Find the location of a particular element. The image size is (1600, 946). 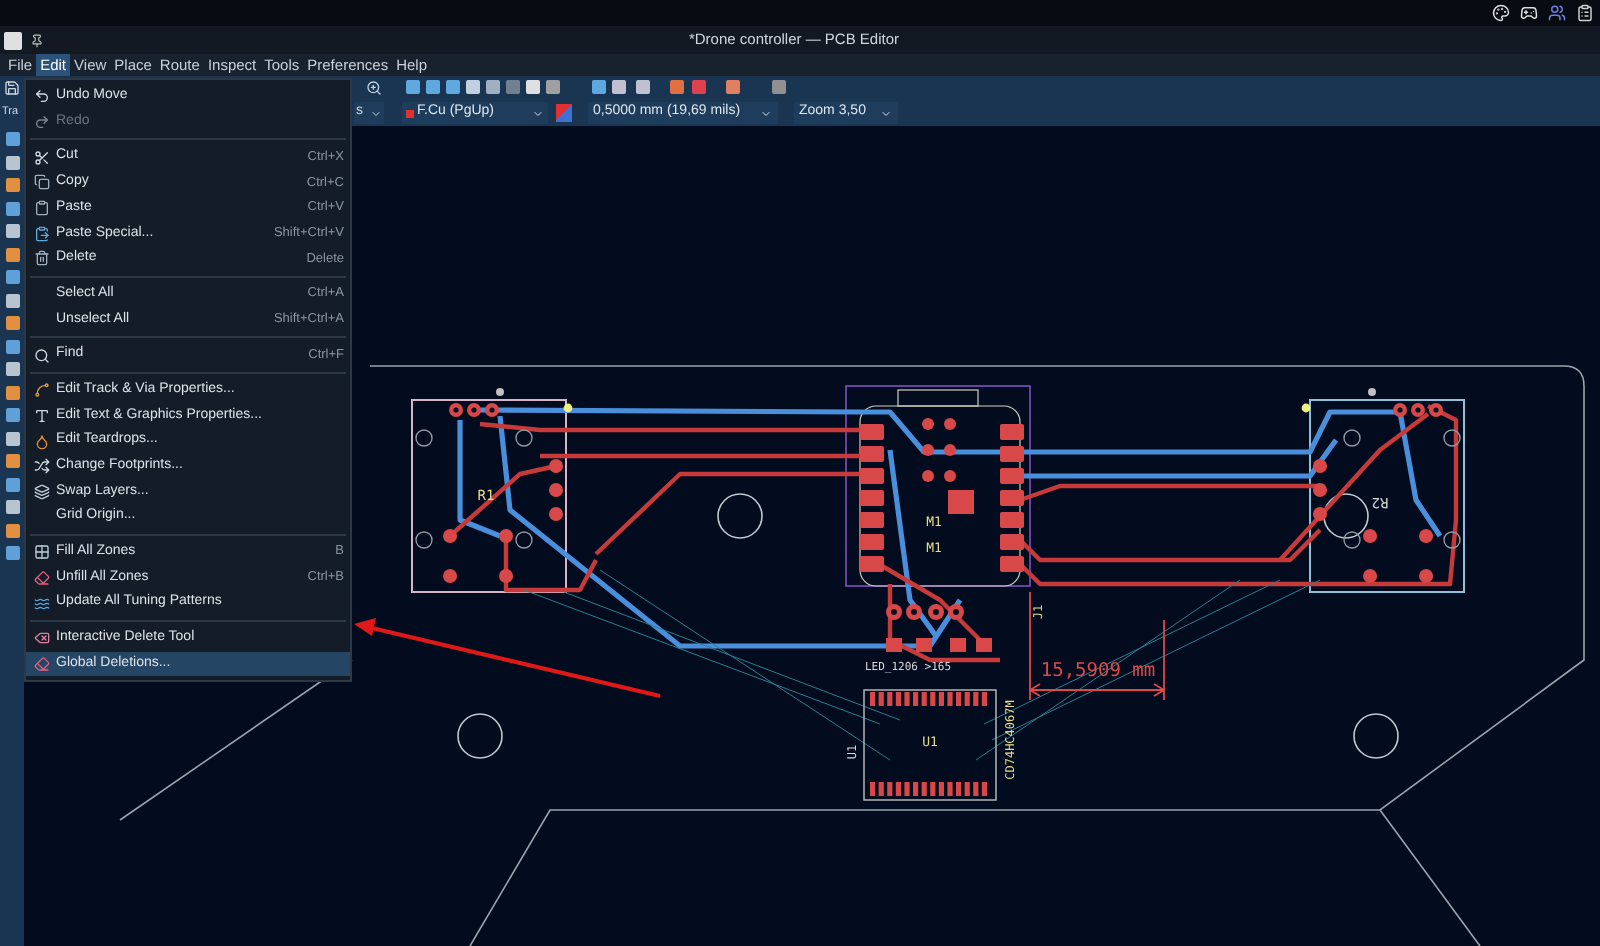

zone-fill-icon is located at coordinates (41, 552).